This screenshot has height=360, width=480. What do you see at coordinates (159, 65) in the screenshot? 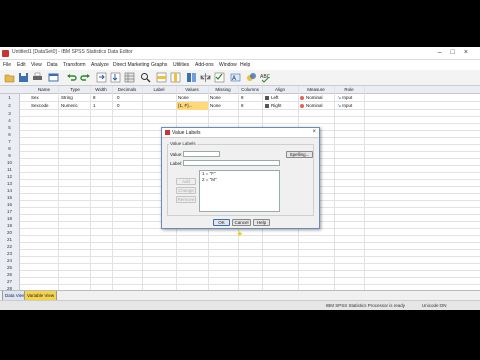
I see `menu-graphs: Graphs` at bounding box center [159, 65].